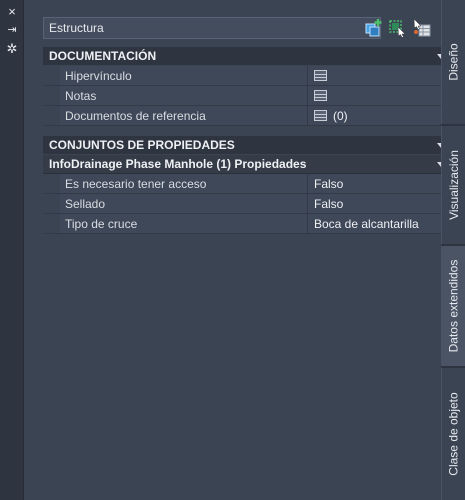  What do you see at coordinates (76, 28) in the screenshot?
I see `object-type-value: Estructura` at bounding box center [76, 28].